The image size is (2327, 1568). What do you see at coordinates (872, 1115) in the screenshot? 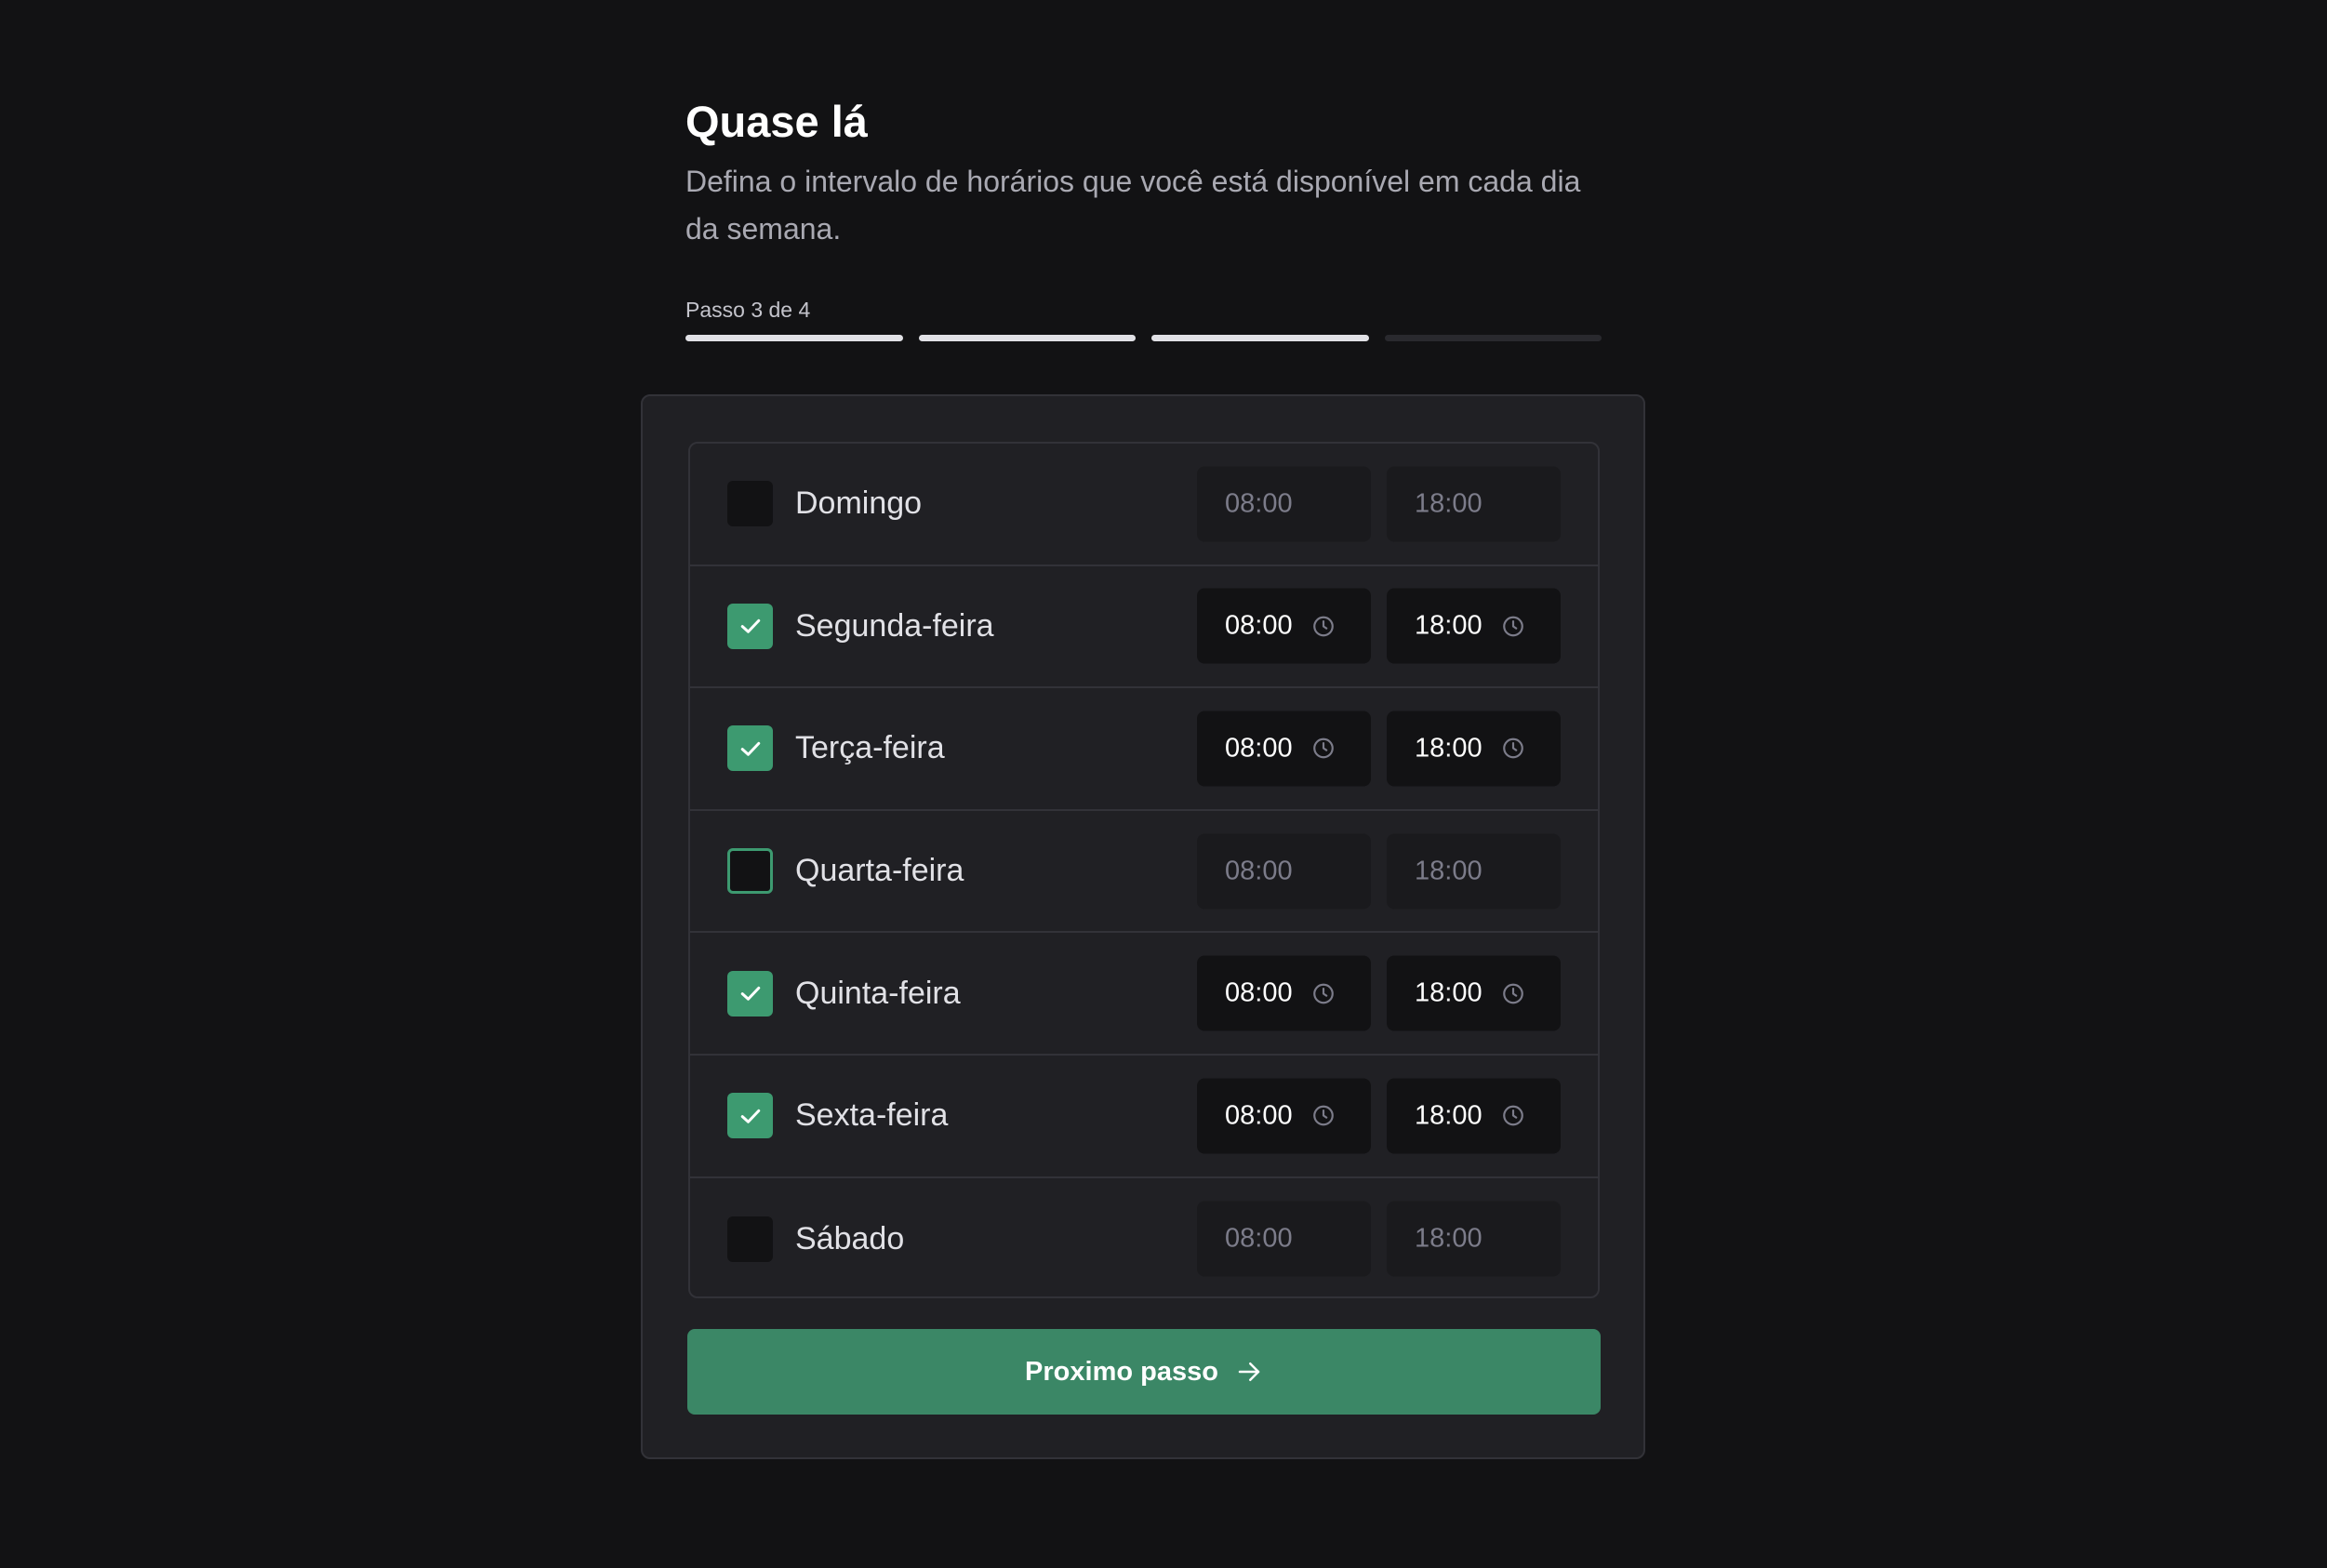
I see `day-name: Sexta-feira` at bounding box center [872, 1115].